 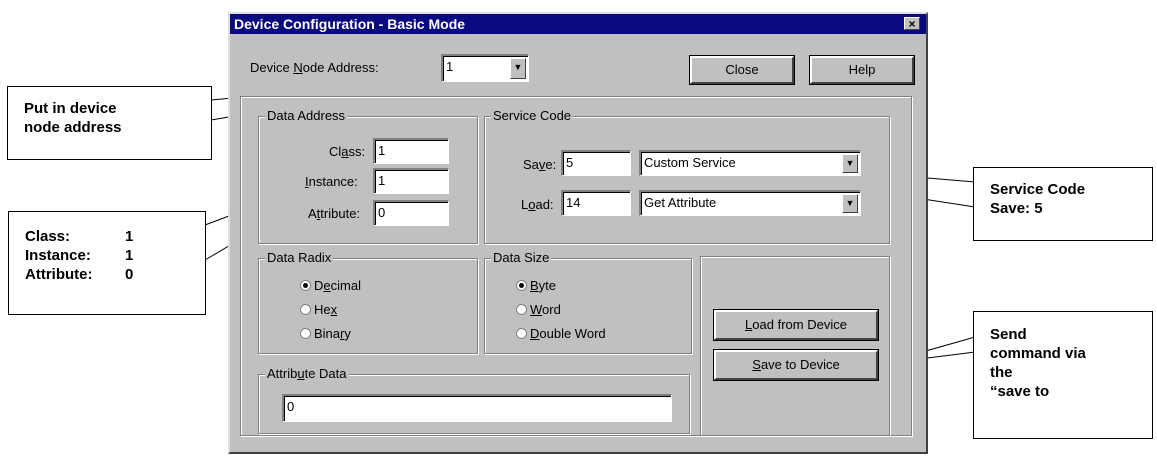 What do you see at coordinates (795, 346) in the screenshot?
I see `action-panel` at bounding box center [795, 346].